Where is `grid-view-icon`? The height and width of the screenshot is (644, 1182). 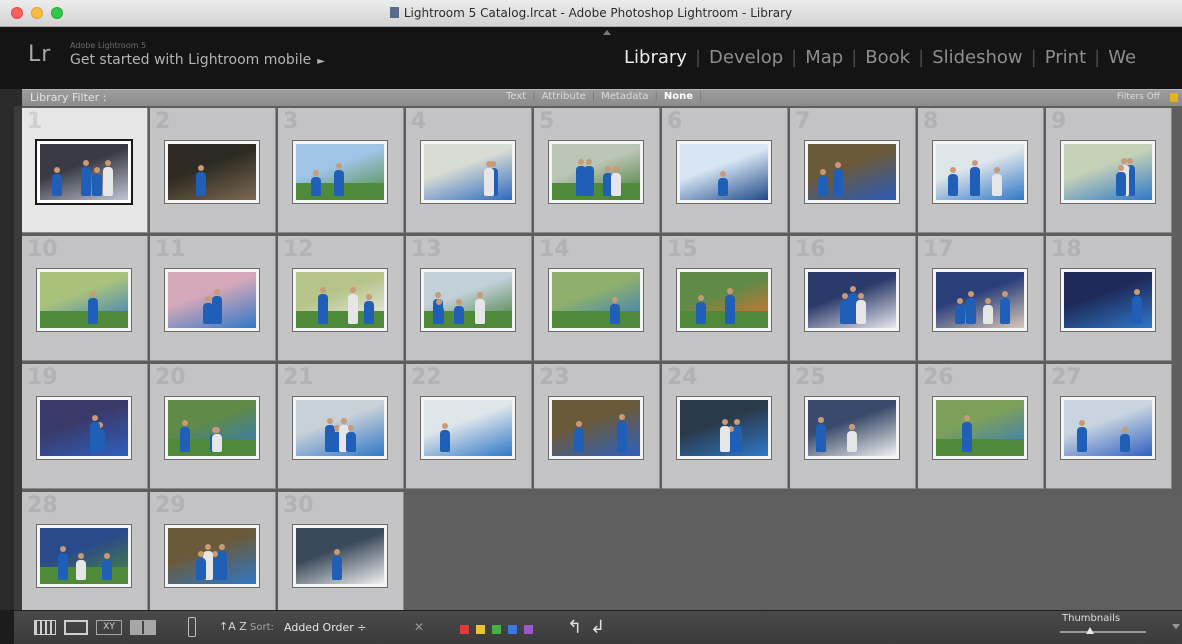 grid-view-icon is located at coordinates (45, 627).